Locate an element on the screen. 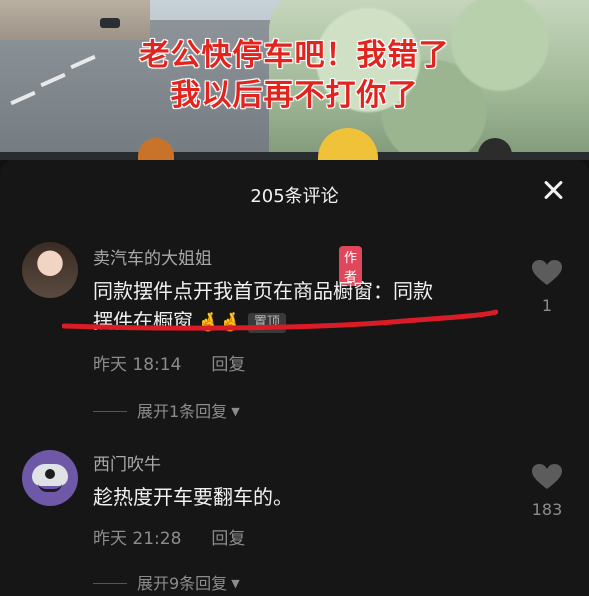 The image size is (589, 596). username-text: 卖汽车的大姐姐 is located at coordinates (152, 259).